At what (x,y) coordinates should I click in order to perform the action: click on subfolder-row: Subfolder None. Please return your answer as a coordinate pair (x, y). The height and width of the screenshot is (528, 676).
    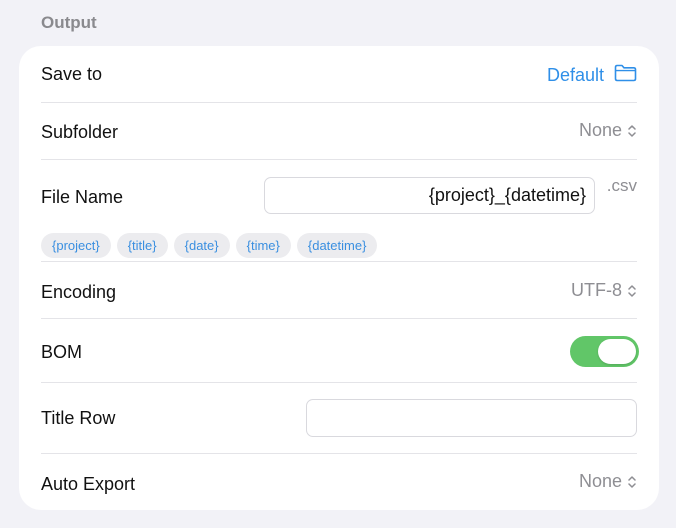
    Looking at the image, I should click on (339, 131).